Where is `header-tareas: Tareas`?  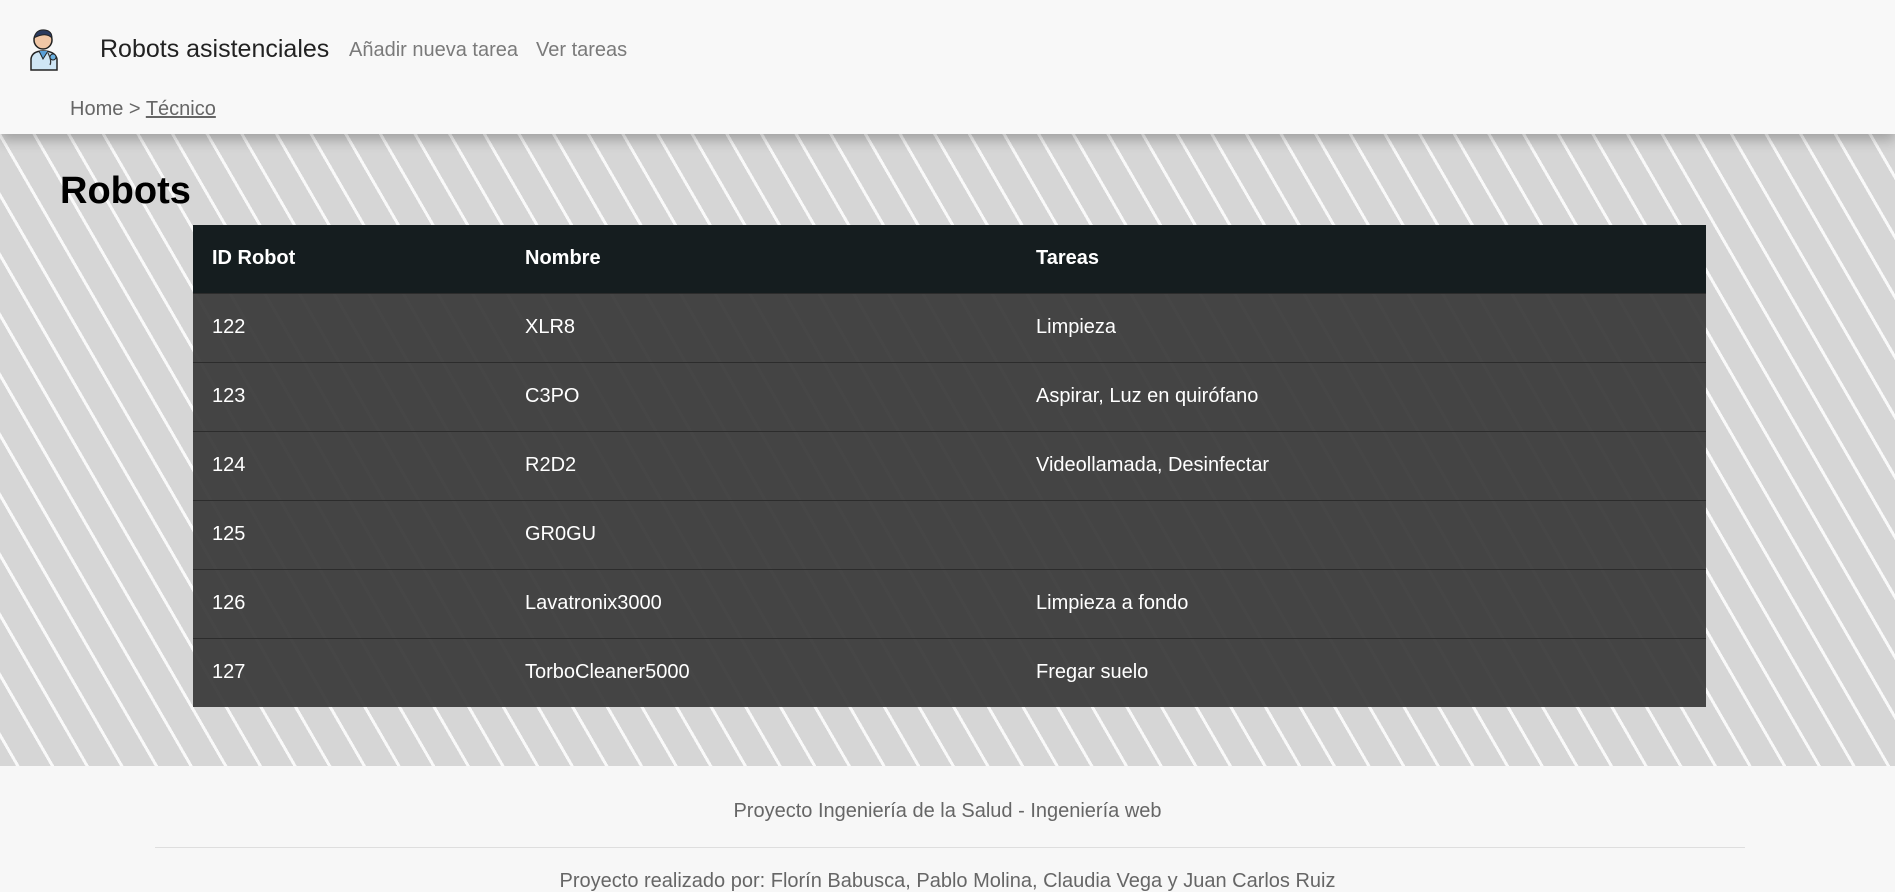 header-tareas: Tareas is located at coordinates (1361, 259).